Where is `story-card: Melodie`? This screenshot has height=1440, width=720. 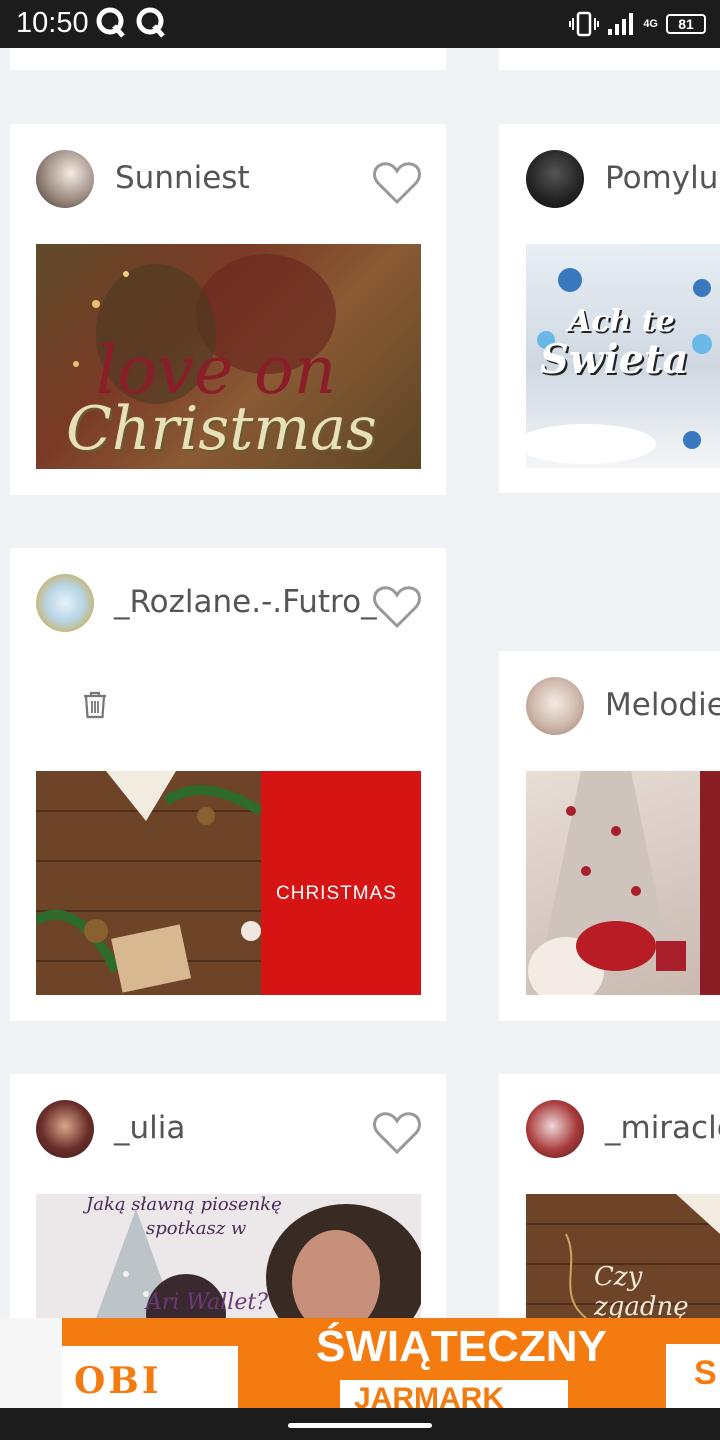
story-card: Melodie is located at coordinates (609, 836).